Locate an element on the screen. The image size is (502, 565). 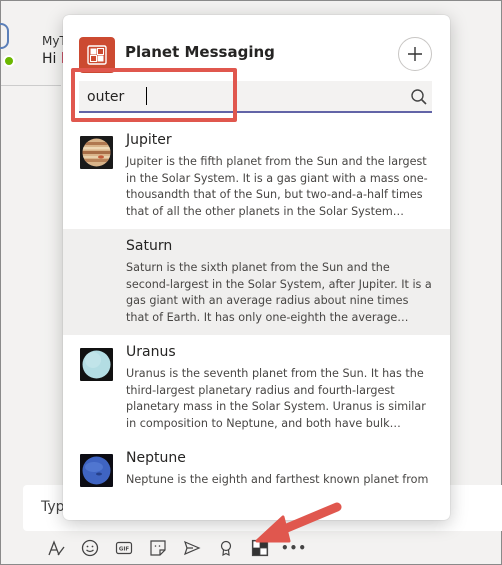
gif-icon: GIF is located at coordinates (124, 548).